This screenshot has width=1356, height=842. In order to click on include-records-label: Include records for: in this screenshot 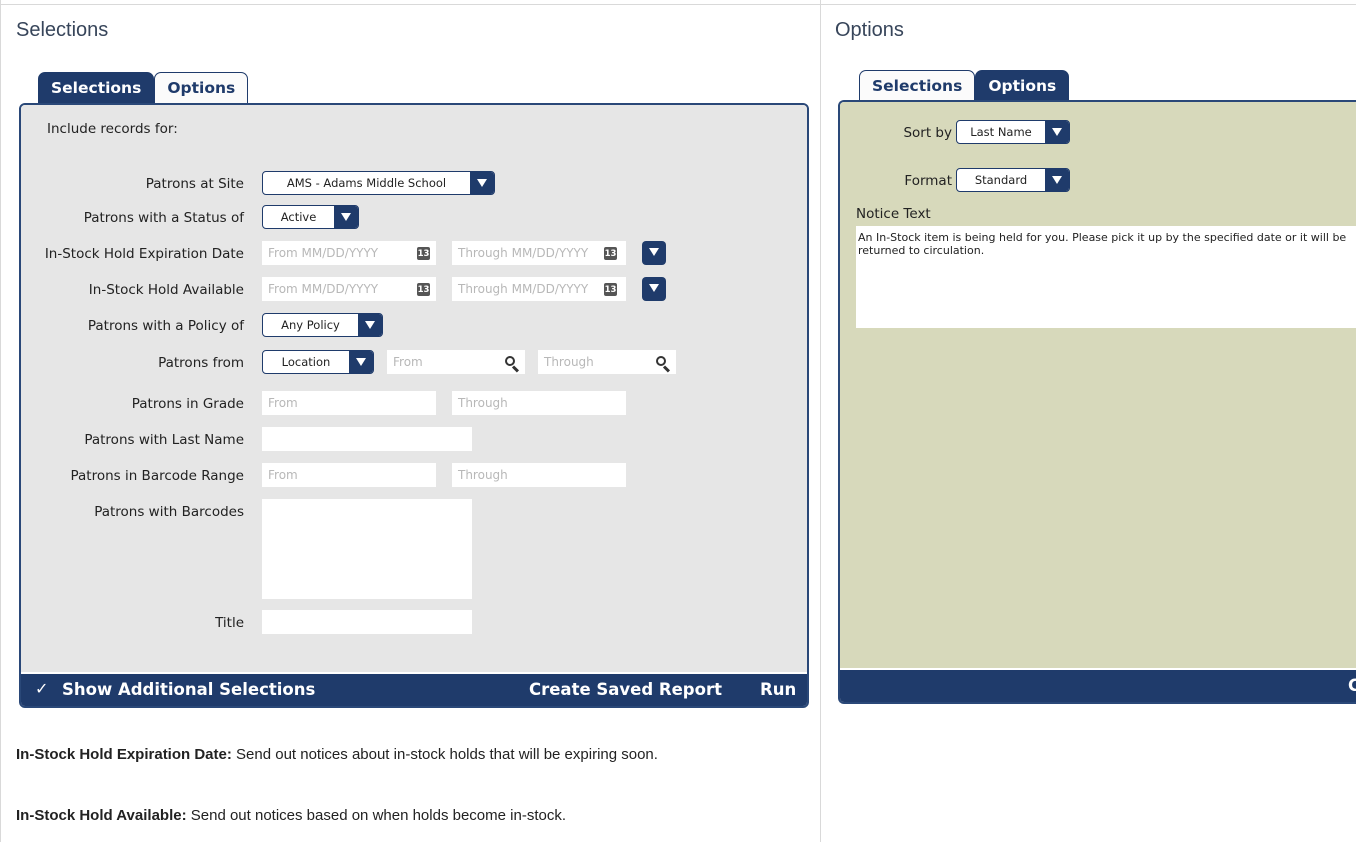, I will do `click(112, 129)`.